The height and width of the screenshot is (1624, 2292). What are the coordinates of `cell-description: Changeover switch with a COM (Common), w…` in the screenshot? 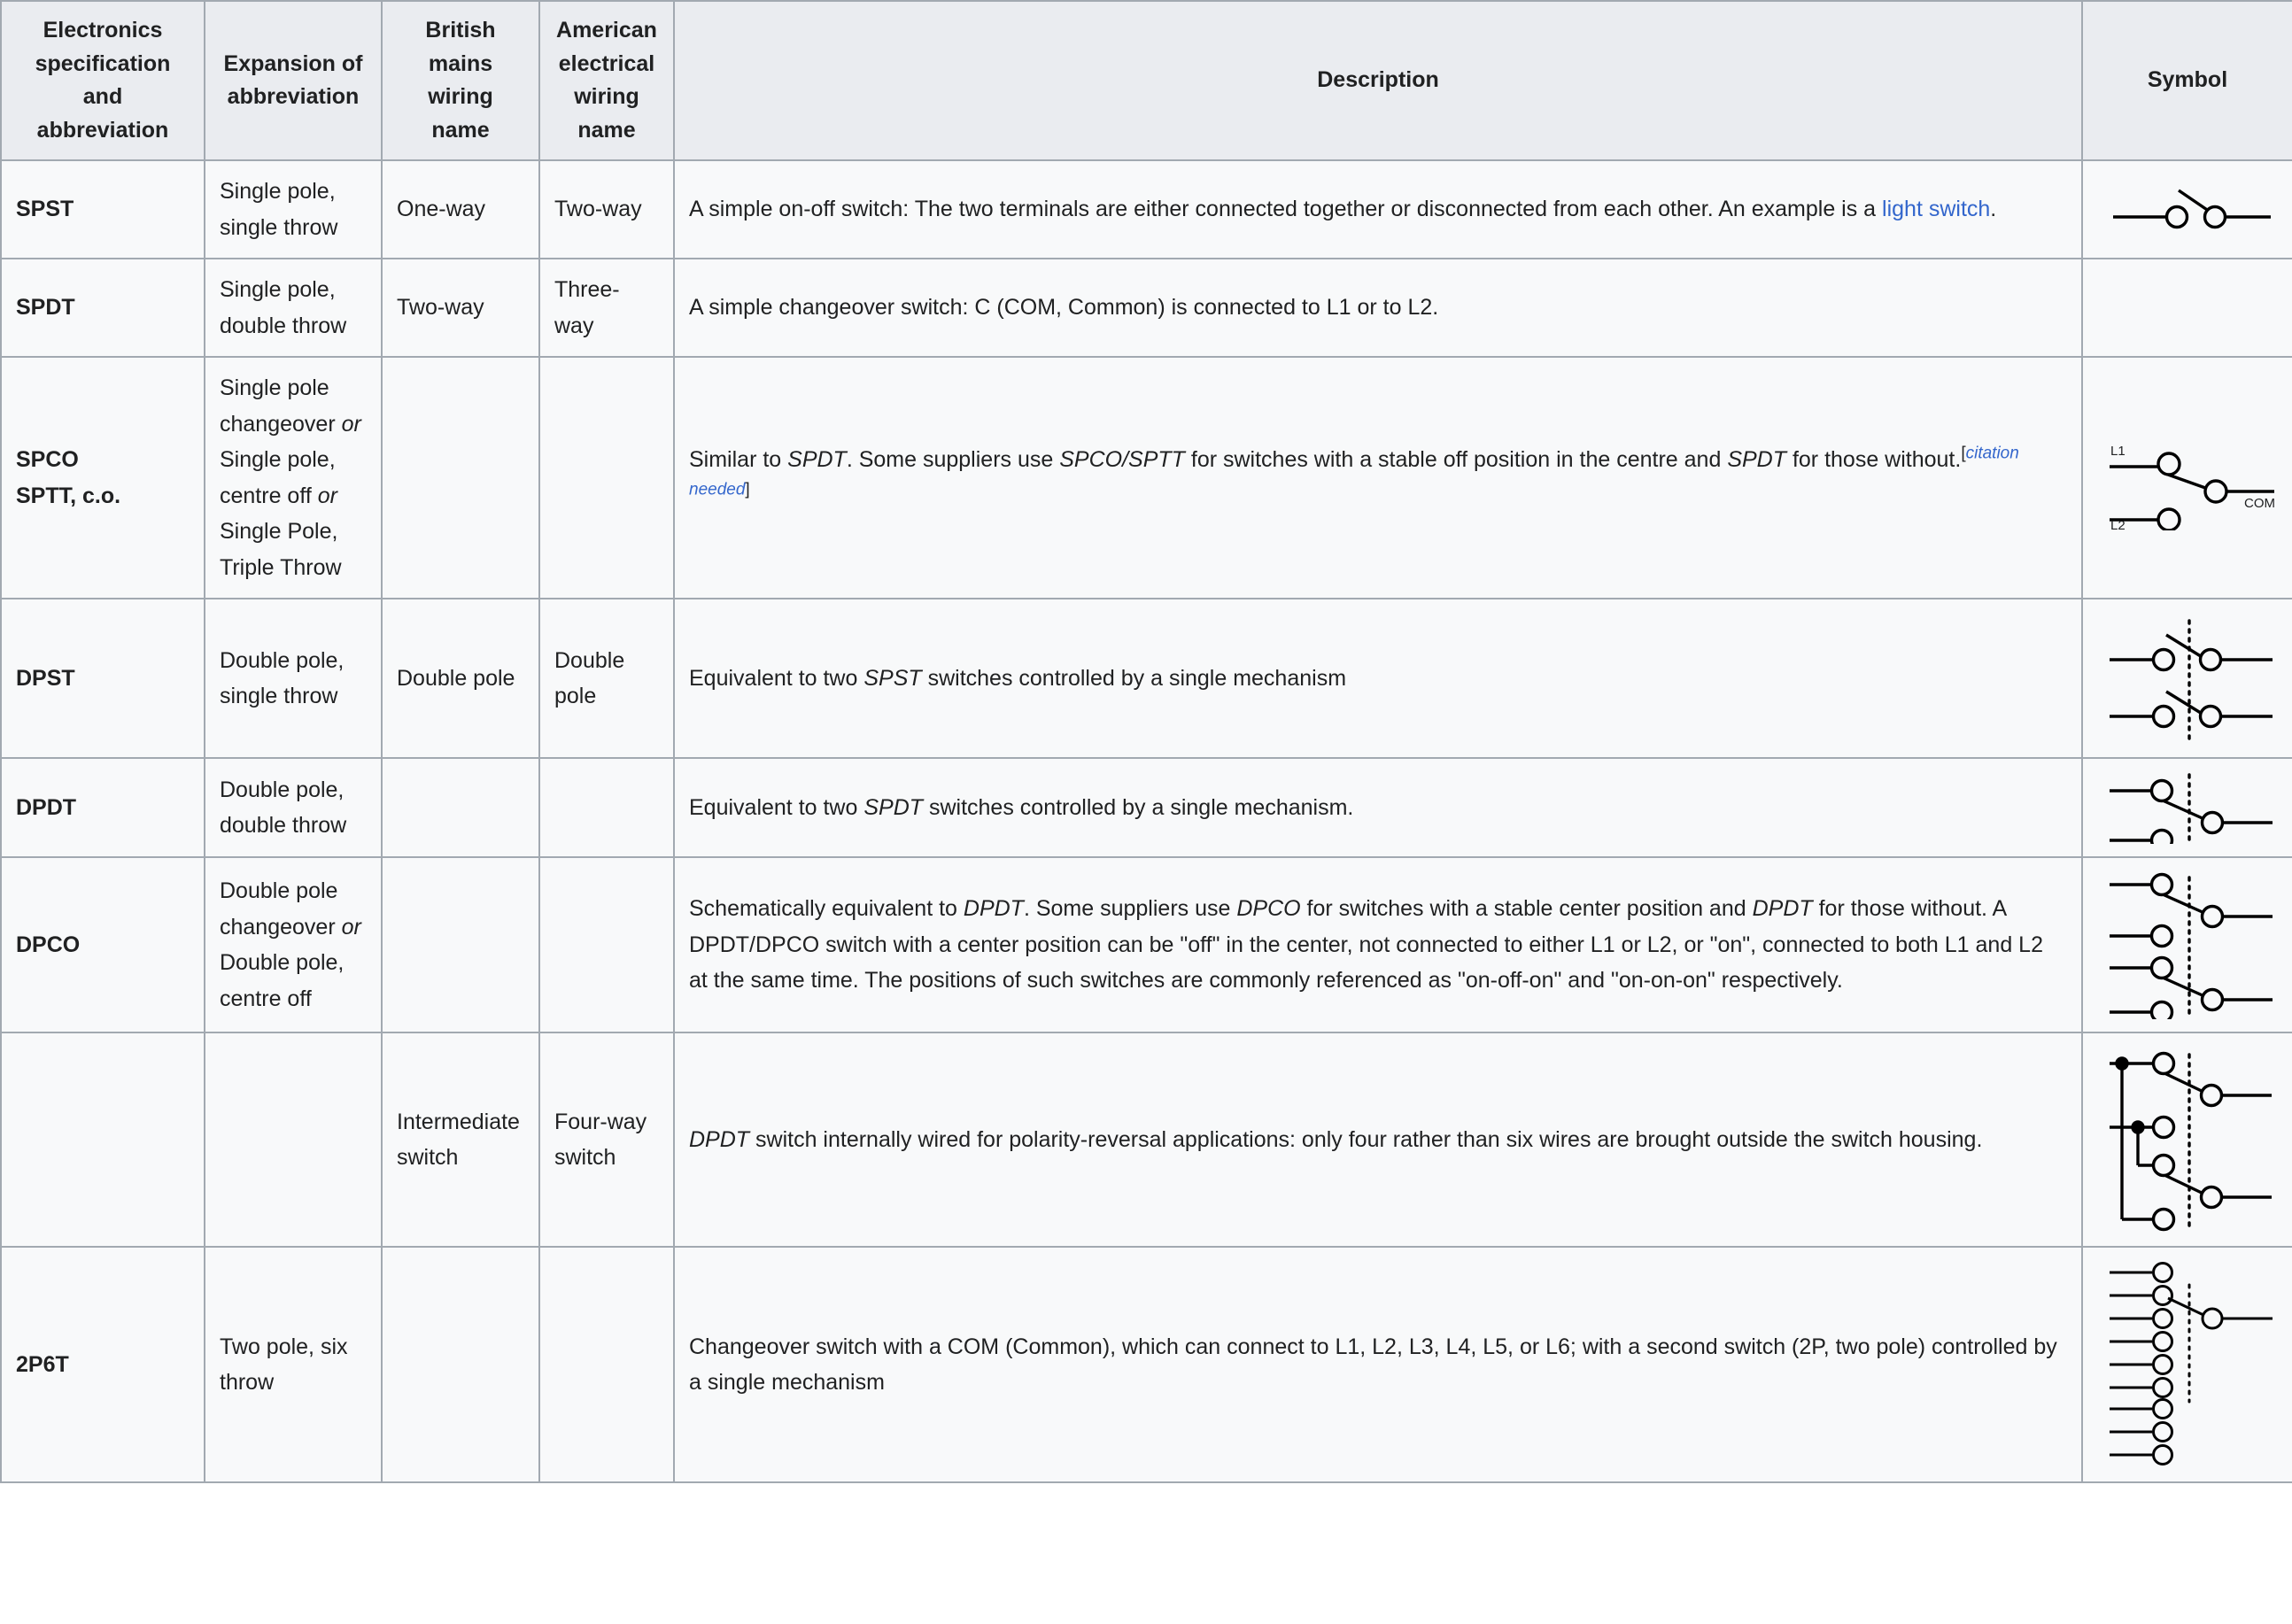 It's located at (1378, 1364).